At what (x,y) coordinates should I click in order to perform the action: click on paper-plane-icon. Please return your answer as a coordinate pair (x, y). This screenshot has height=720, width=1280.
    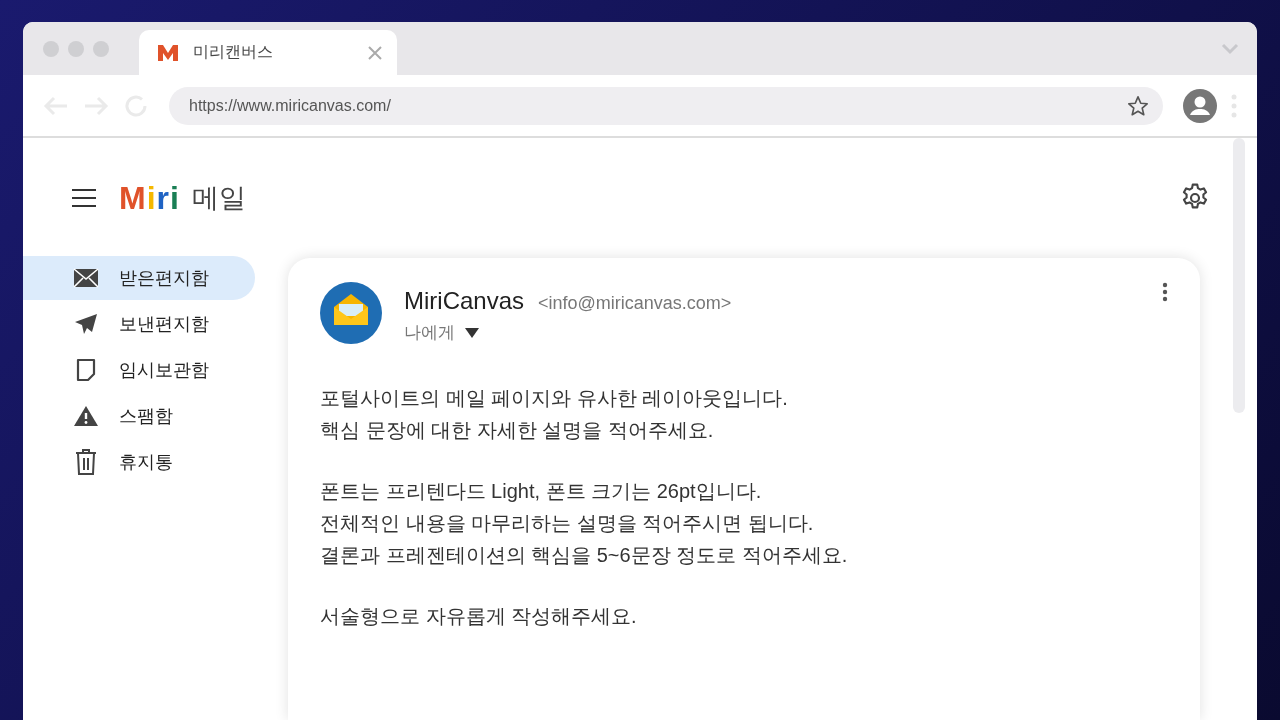
    Looking at the image, I should click on (86, 324).